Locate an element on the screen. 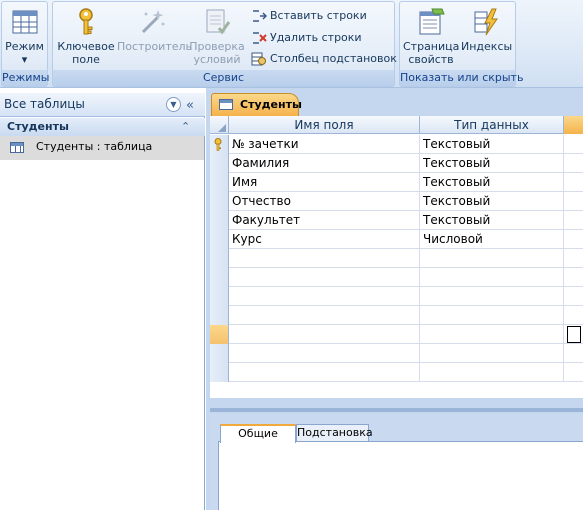 Image resolution: width=583 pixels, height=510 pixels. delete-rows-button: Удалить строки is located at coordinates (306, 38).